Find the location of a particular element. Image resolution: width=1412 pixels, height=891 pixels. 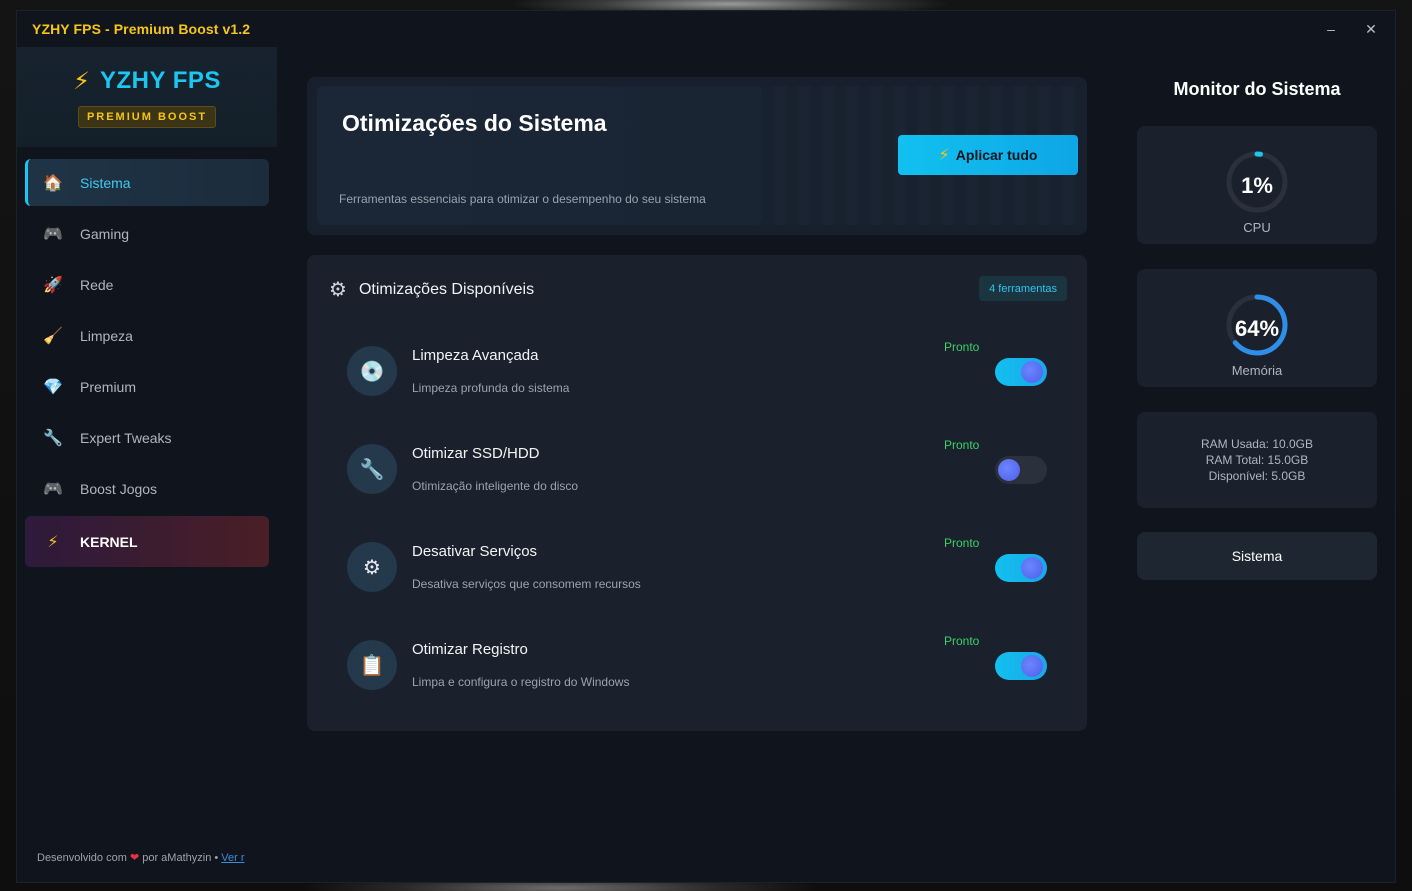

apply-all-button: ⚡ Aplicar tudo is located at coordinates (988, 155).